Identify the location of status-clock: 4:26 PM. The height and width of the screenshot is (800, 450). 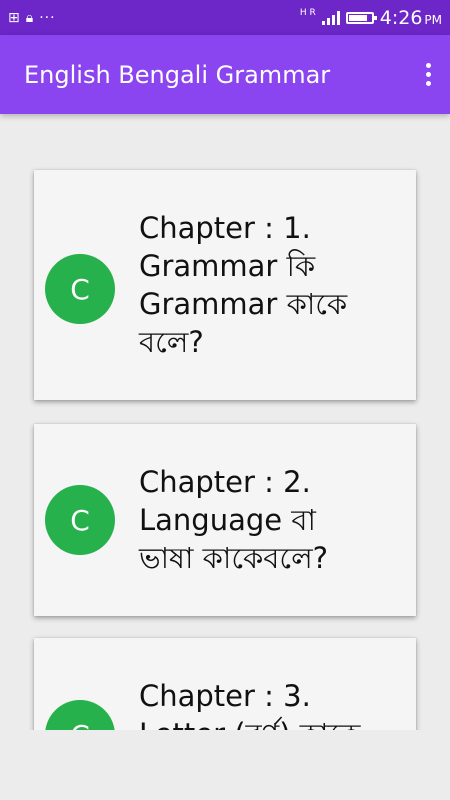
(411, 18).